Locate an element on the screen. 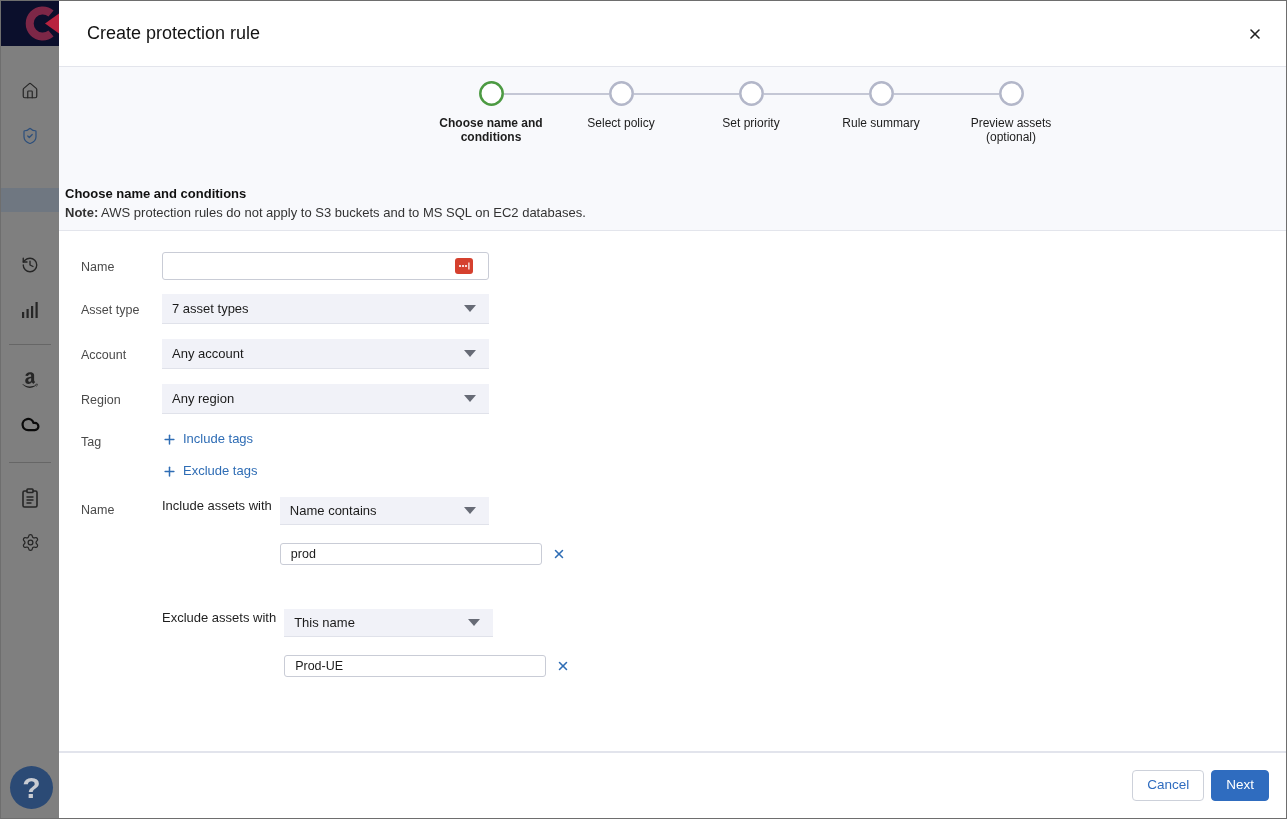 The width and height of the screenshot is (1287, 819). step-label: Choose name and conditions is located at coordinates (491, 130).